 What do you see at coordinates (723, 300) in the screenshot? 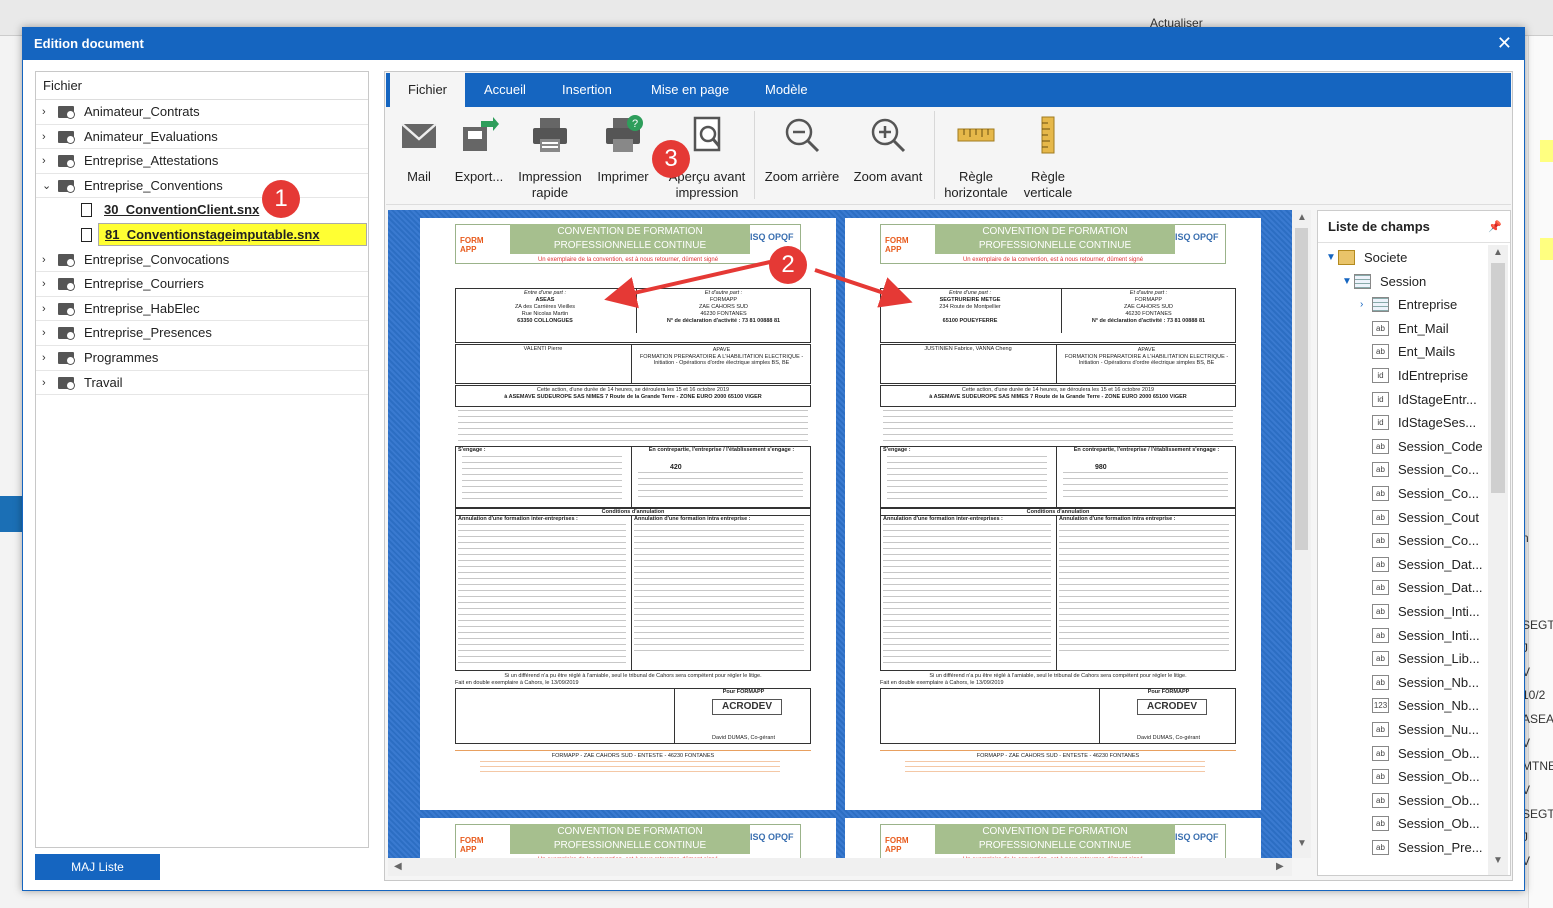
I see `page-text: FORMAPP` at bounding box center [723, 300].